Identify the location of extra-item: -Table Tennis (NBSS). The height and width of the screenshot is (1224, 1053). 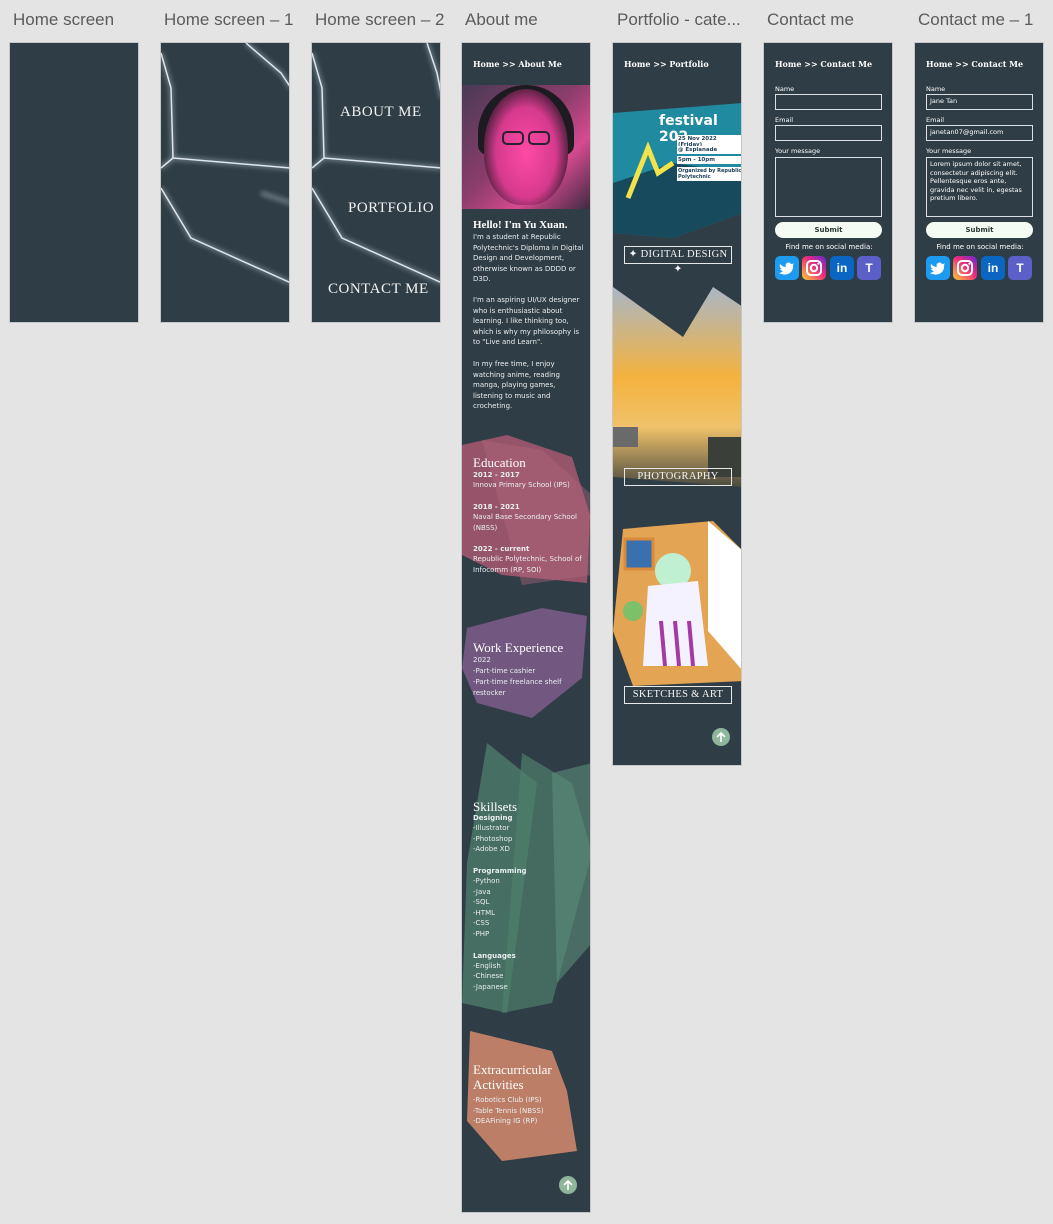
(508, 1111).